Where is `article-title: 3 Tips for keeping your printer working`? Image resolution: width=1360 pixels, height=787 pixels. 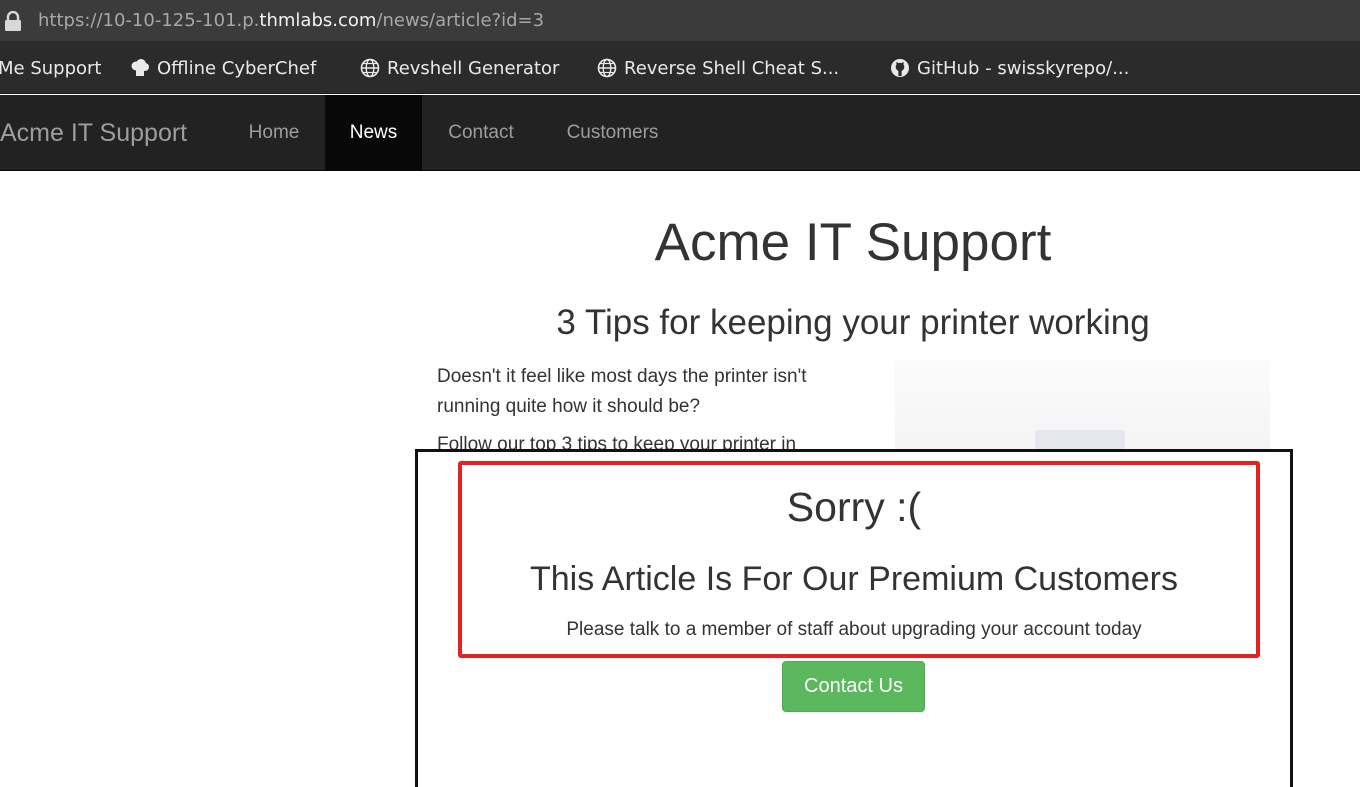 article-title: 3 Tips for keeping your printer working is located at coordinates (853, 322).